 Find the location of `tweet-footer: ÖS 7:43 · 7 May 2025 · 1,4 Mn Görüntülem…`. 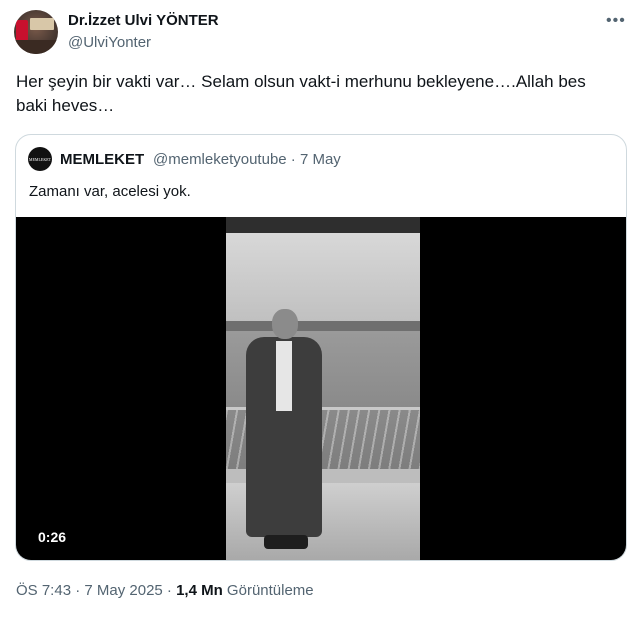

tweet-footer: ÖS 7:43 · 7 May 2025 · 1,4 Mn Görüntülem… is located at coordinates (165, 590).